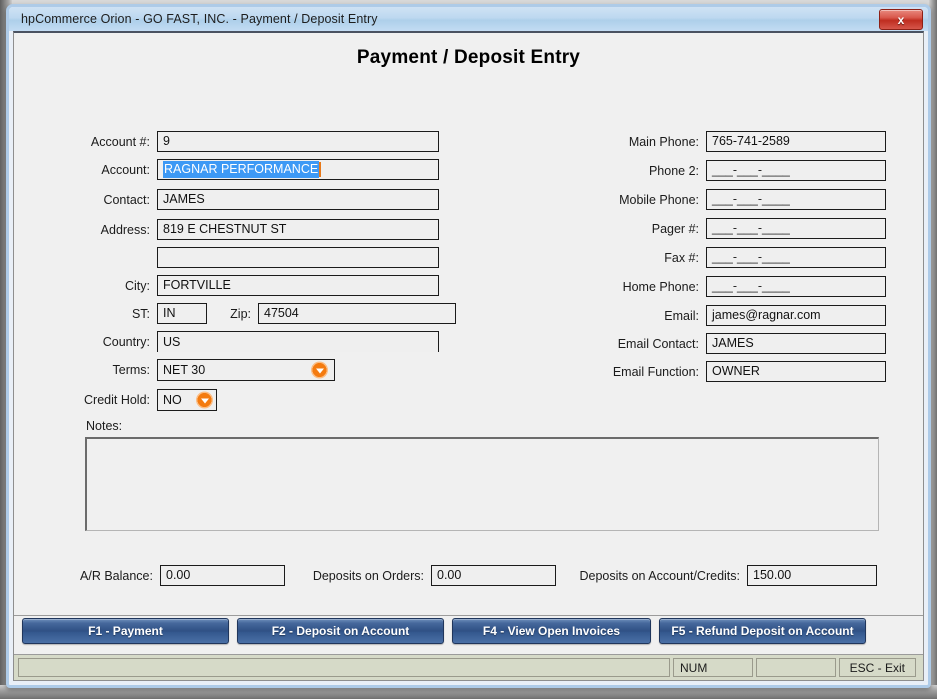 This screenshot has width=937, height=699. I want to click on status-pane-num: NUM, so click(713, 667).